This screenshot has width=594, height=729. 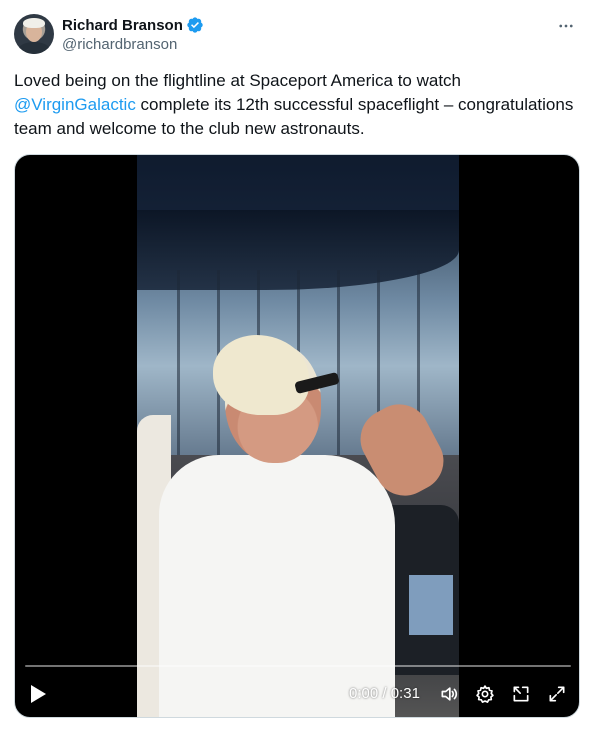 I want to click on author-display-name: Richard Branson, so click(x=122, y=25).